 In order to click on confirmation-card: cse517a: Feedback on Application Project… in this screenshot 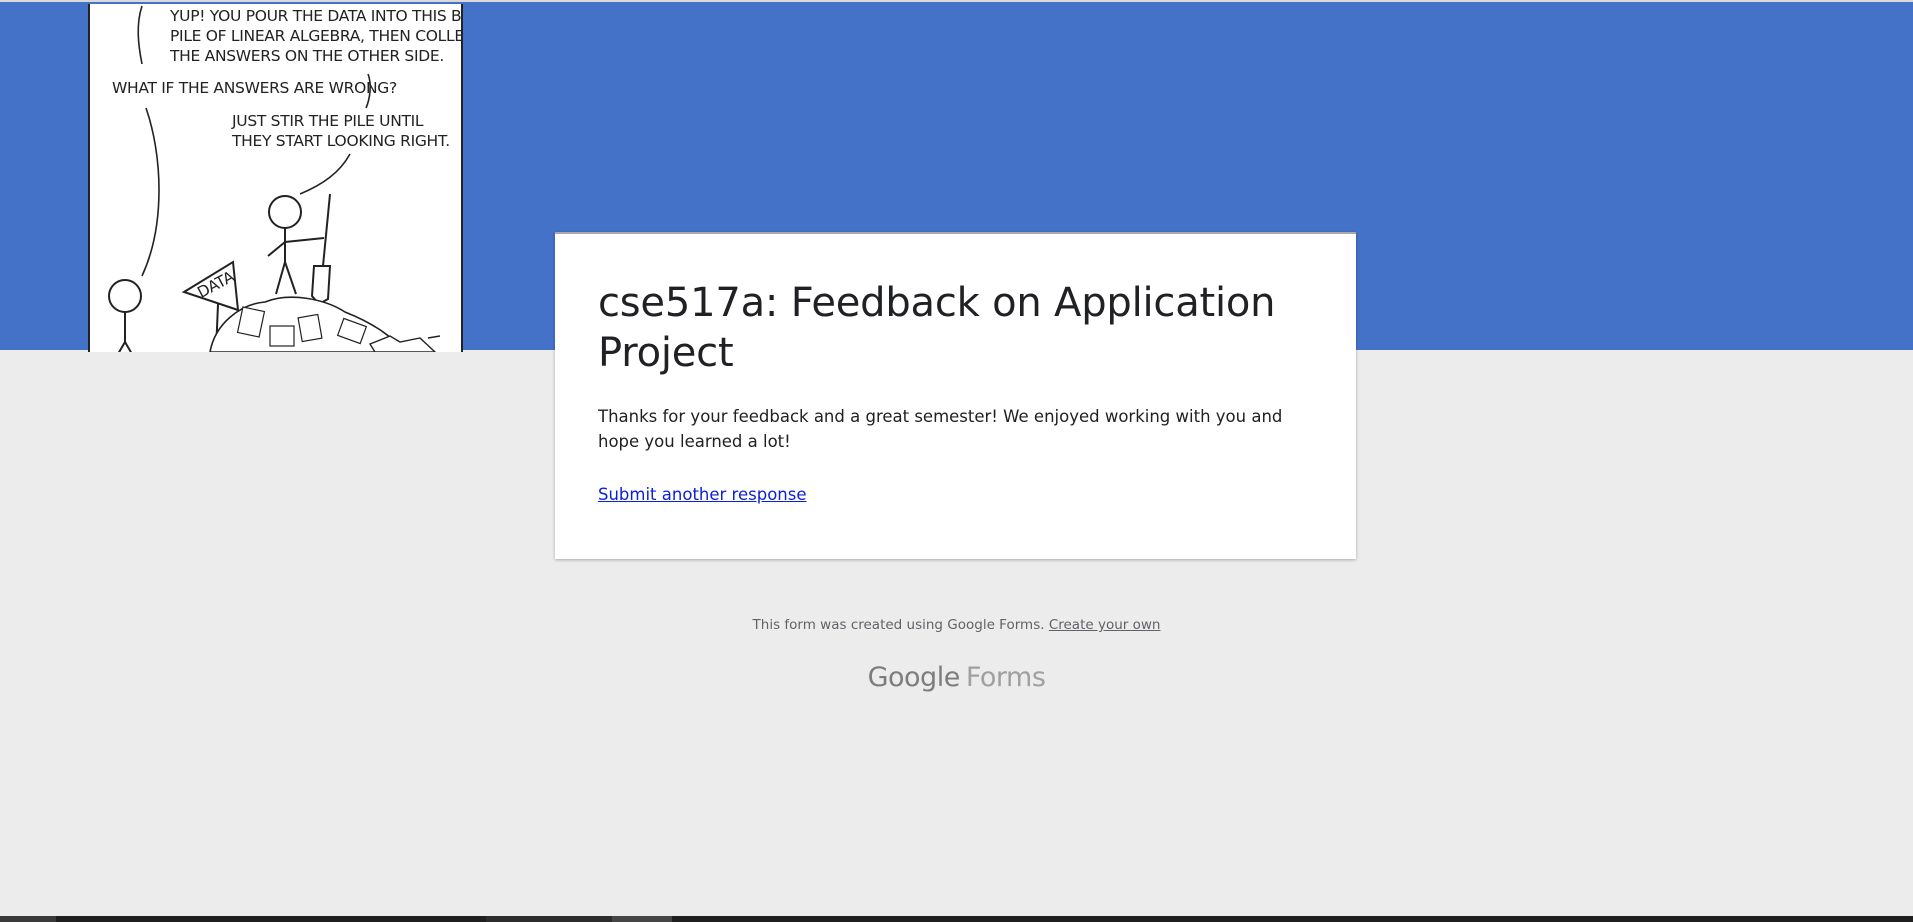, I will do `click(955, 395)`.